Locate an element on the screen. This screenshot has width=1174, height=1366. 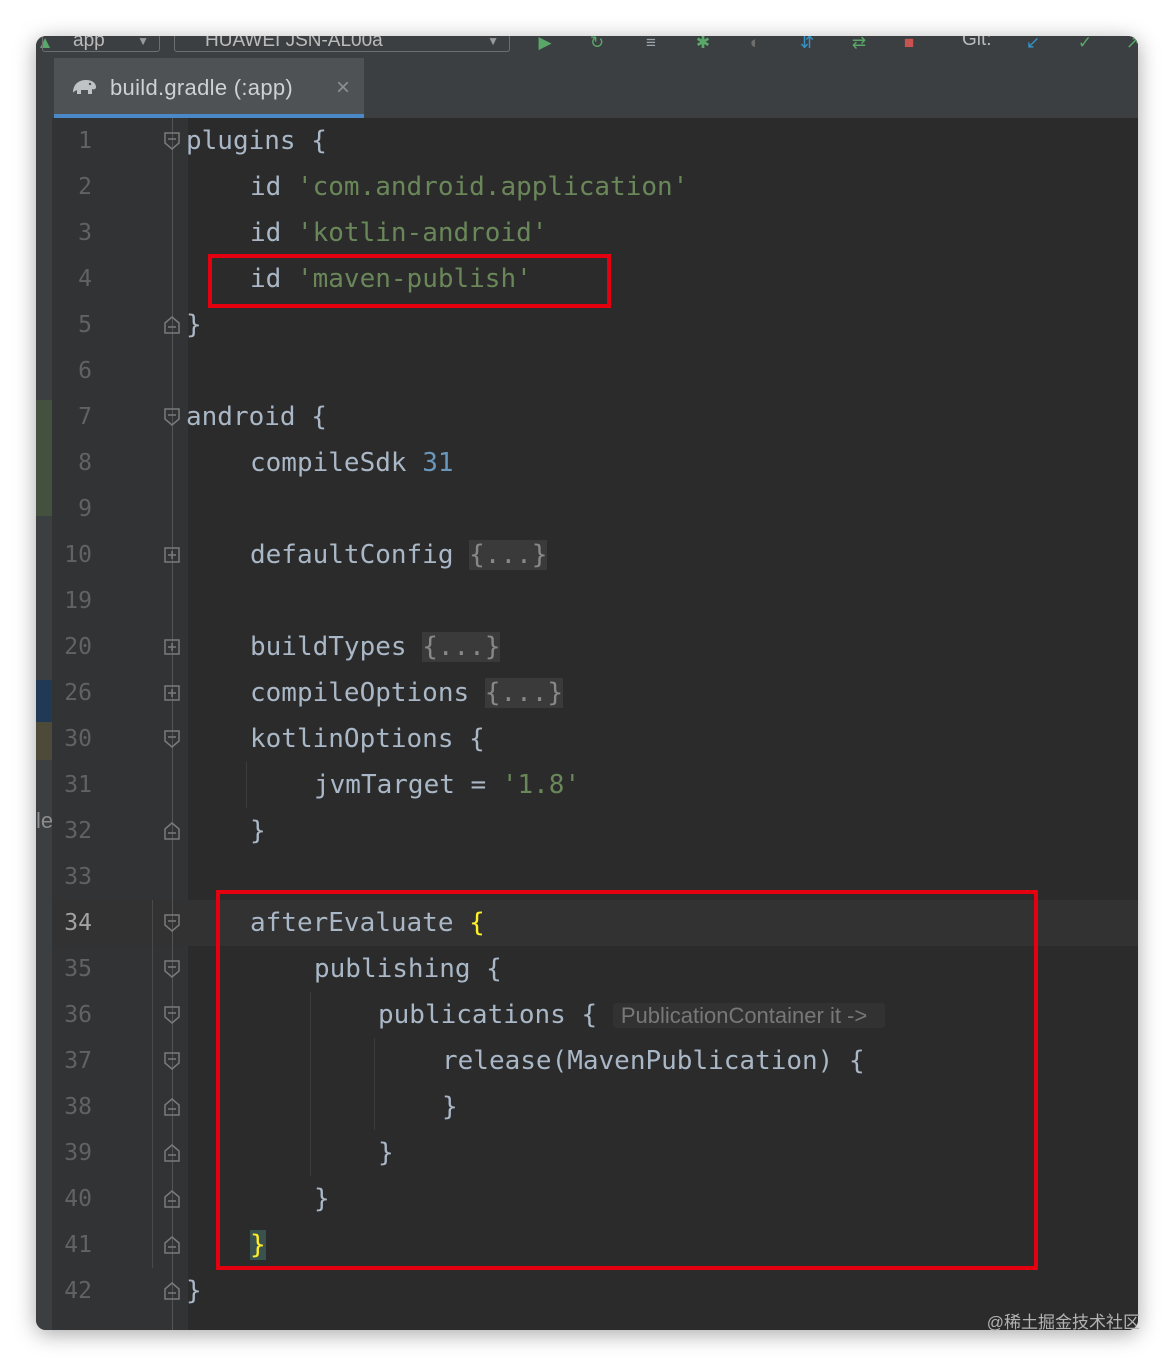
line-number: 42 is located at coordinates (78, 1291).